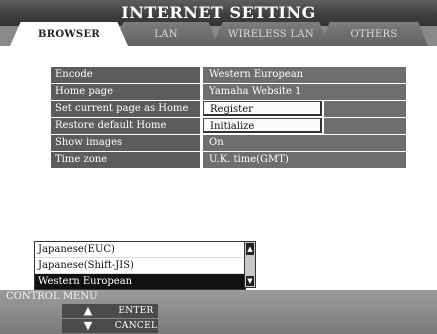  What do you see at coordinates (52, 296) in the screenshot?
I see `control-menu-label: CONTROL MENU` at bounding box center [52, 296].